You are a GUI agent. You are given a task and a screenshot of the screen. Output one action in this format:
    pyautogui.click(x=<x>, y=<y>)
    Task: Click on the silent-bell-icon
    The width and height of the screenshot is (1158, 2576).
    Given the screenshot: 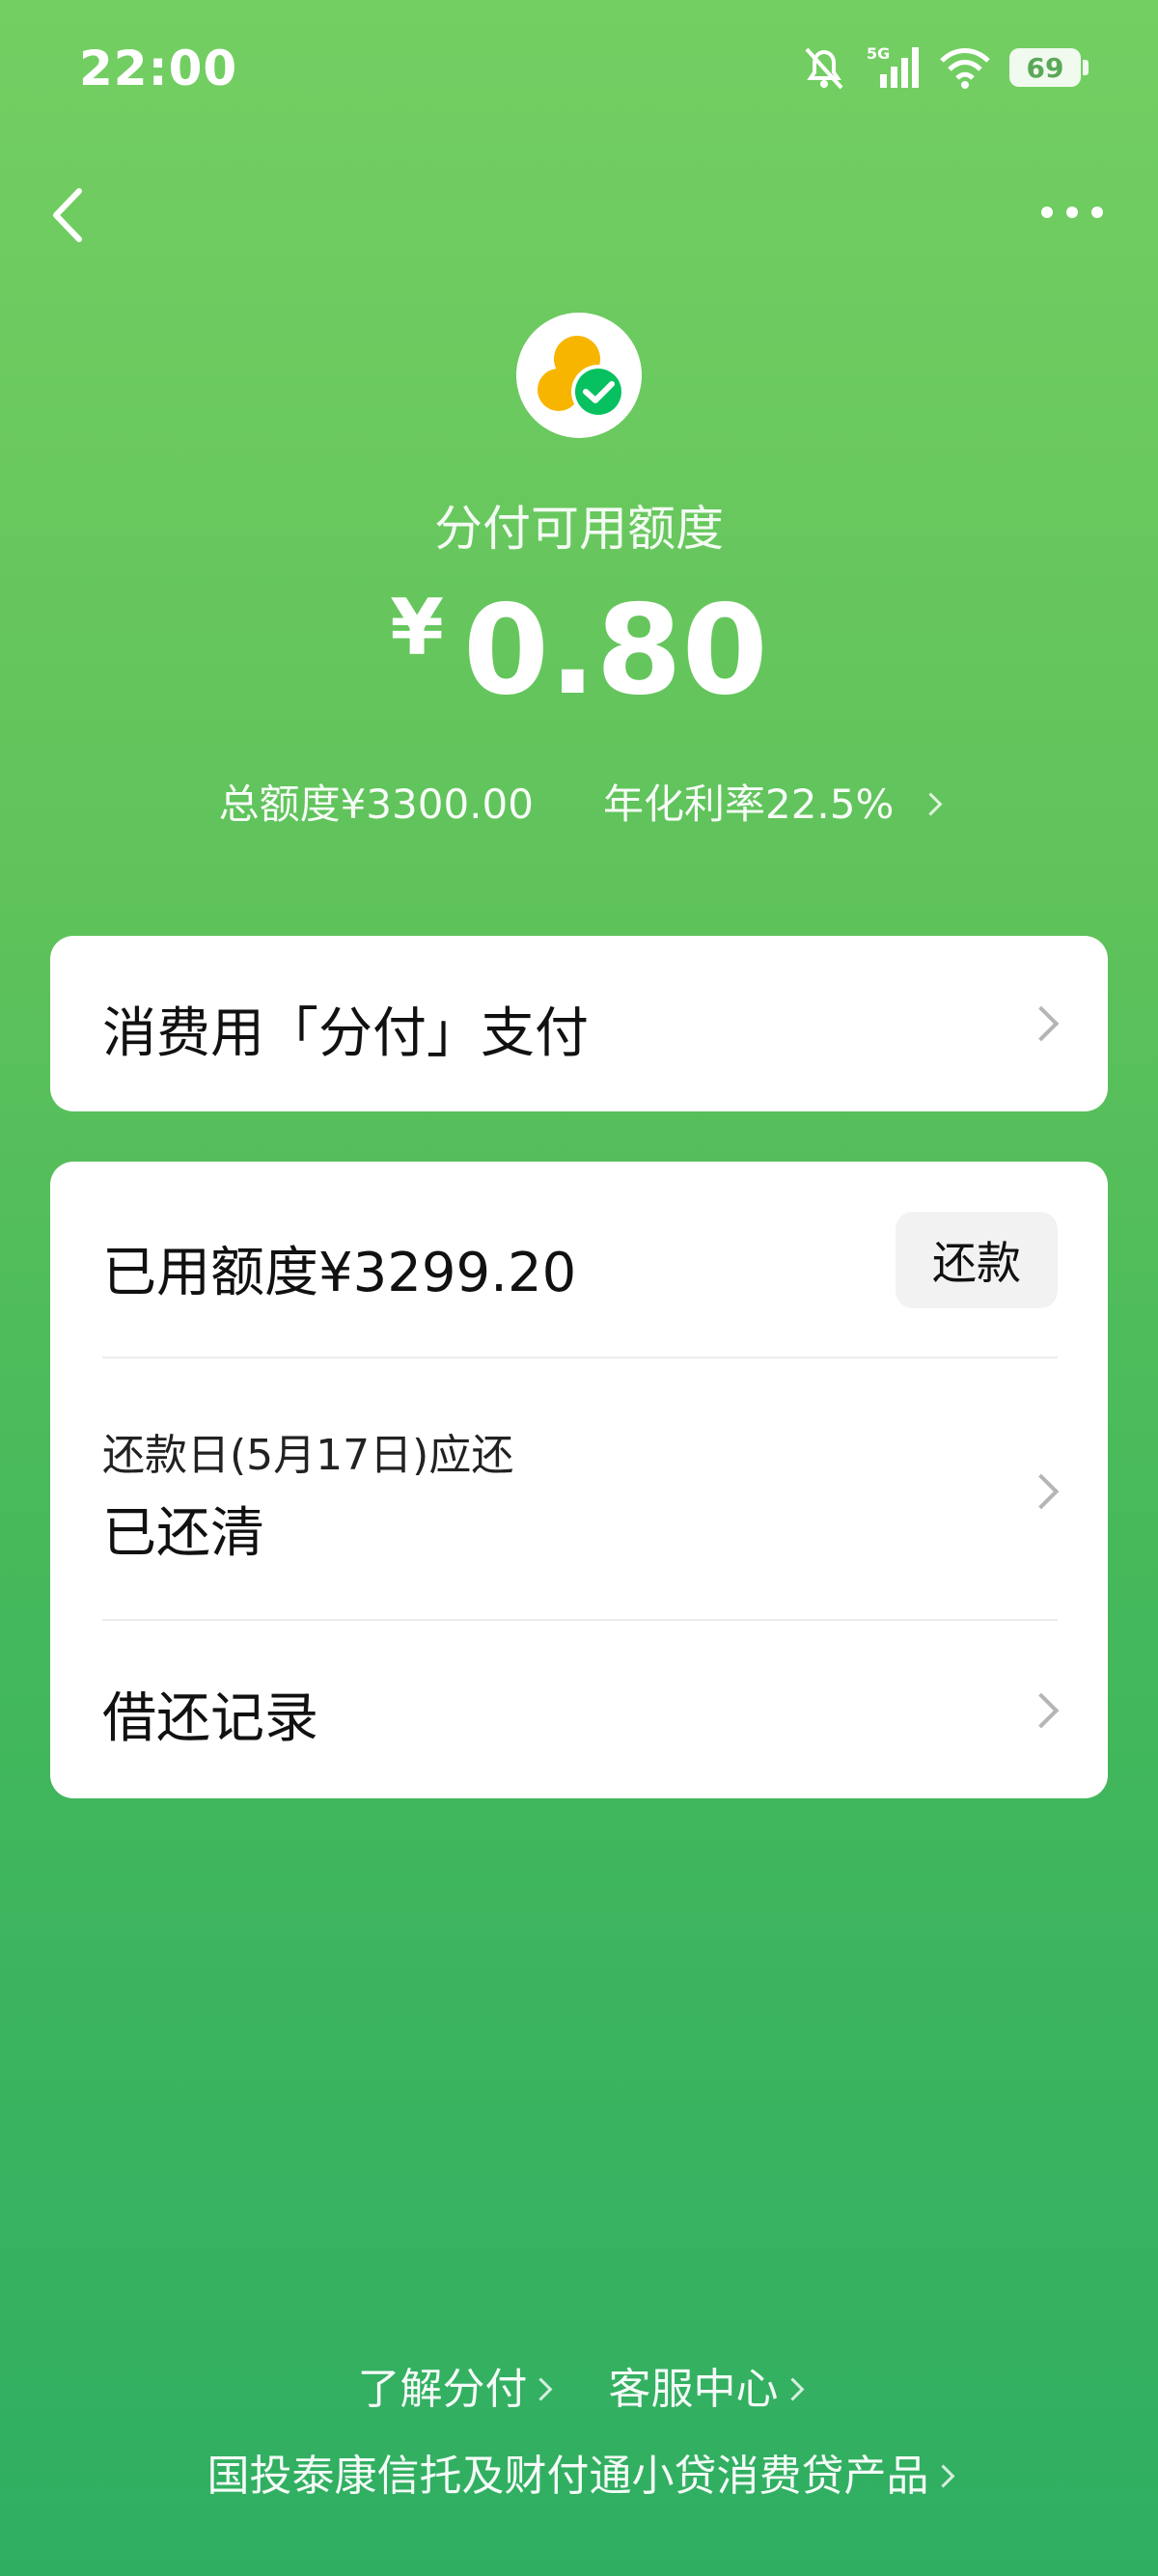 What is the action you would take?
    pyautogui.click(x=824, y=68)
    